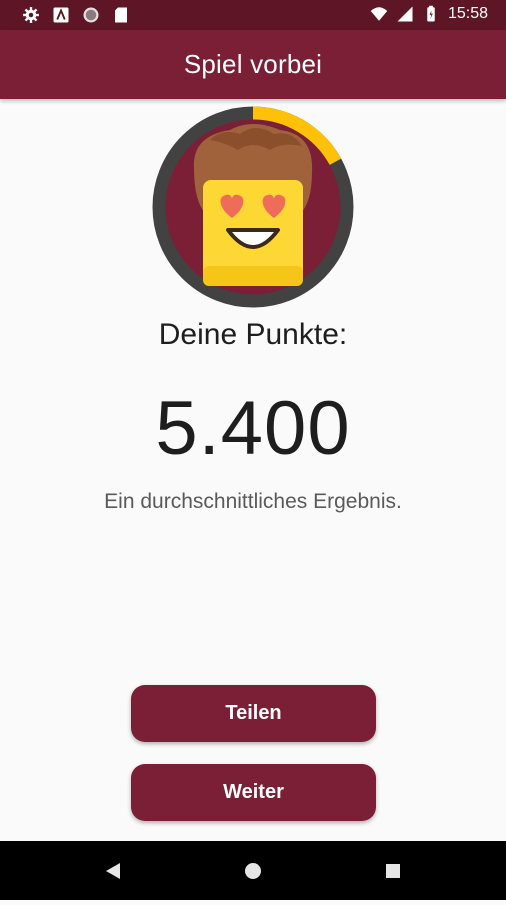  I want to click on next-button-label: Weiter, so click(253, 792).